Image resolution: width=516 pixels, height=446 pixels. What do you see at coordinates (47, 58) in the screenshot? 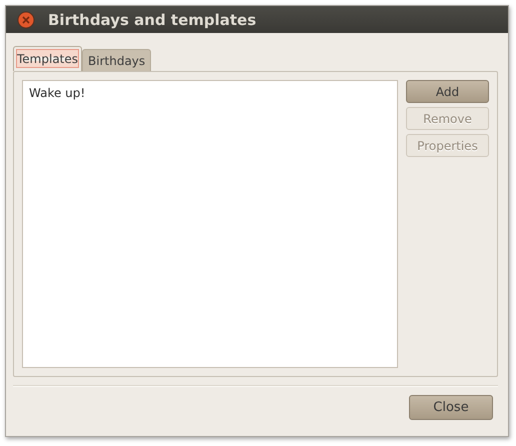
I see `tab: Templates` at bounding box center [47, 58].